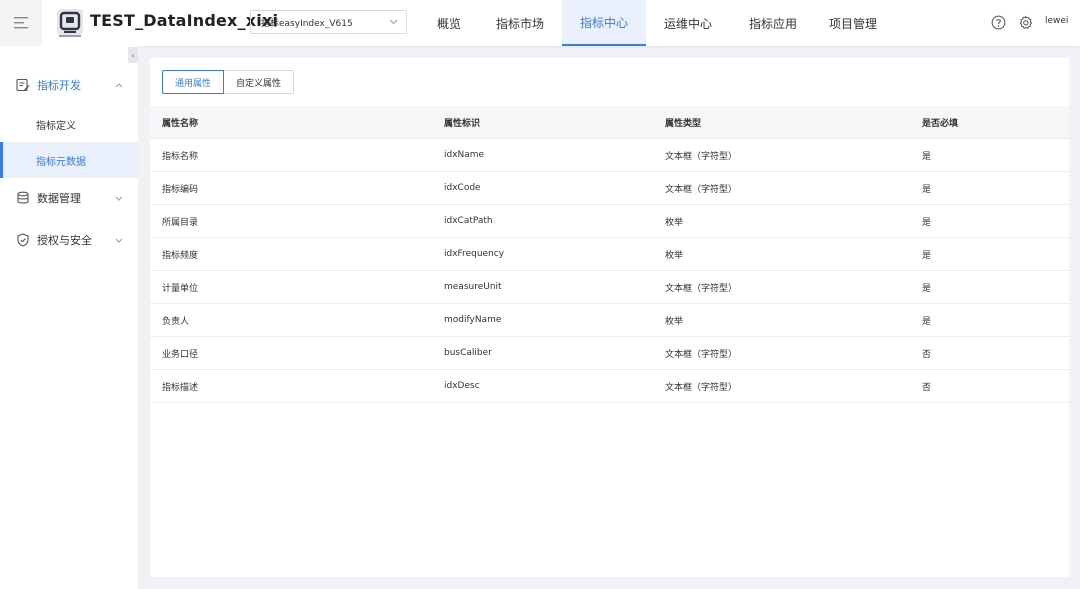  I want to click on menu-toggle-button, so click(21, 23).